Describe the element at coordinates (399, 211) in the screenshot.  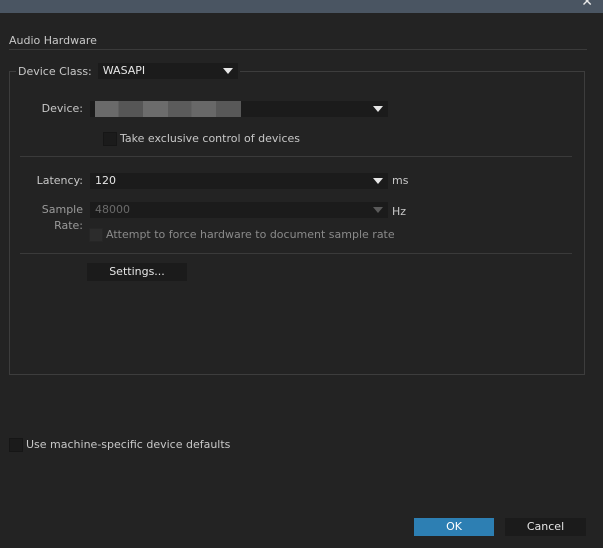
I see `sample-rate-unit: Hz` at that location.